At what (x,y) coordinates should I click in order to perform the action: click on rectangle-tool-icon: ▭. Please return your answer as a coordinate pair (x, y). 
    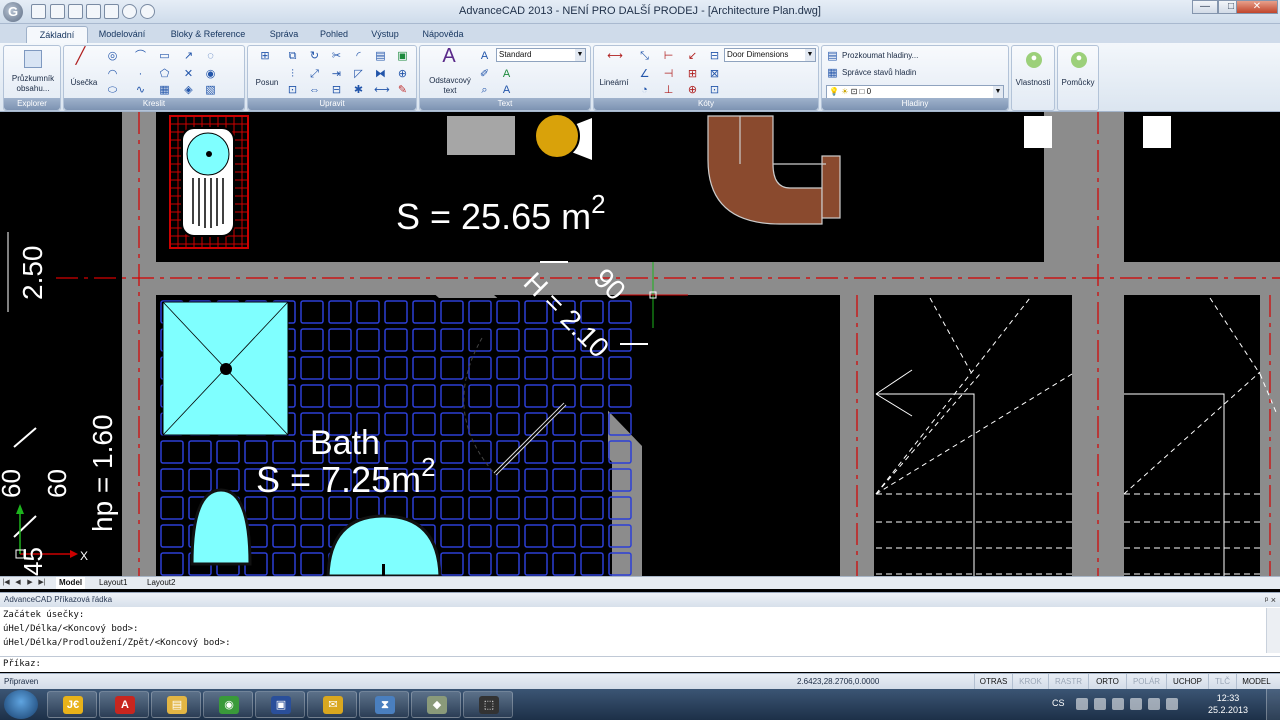
    Looking at the image, I should click on (164, 56).